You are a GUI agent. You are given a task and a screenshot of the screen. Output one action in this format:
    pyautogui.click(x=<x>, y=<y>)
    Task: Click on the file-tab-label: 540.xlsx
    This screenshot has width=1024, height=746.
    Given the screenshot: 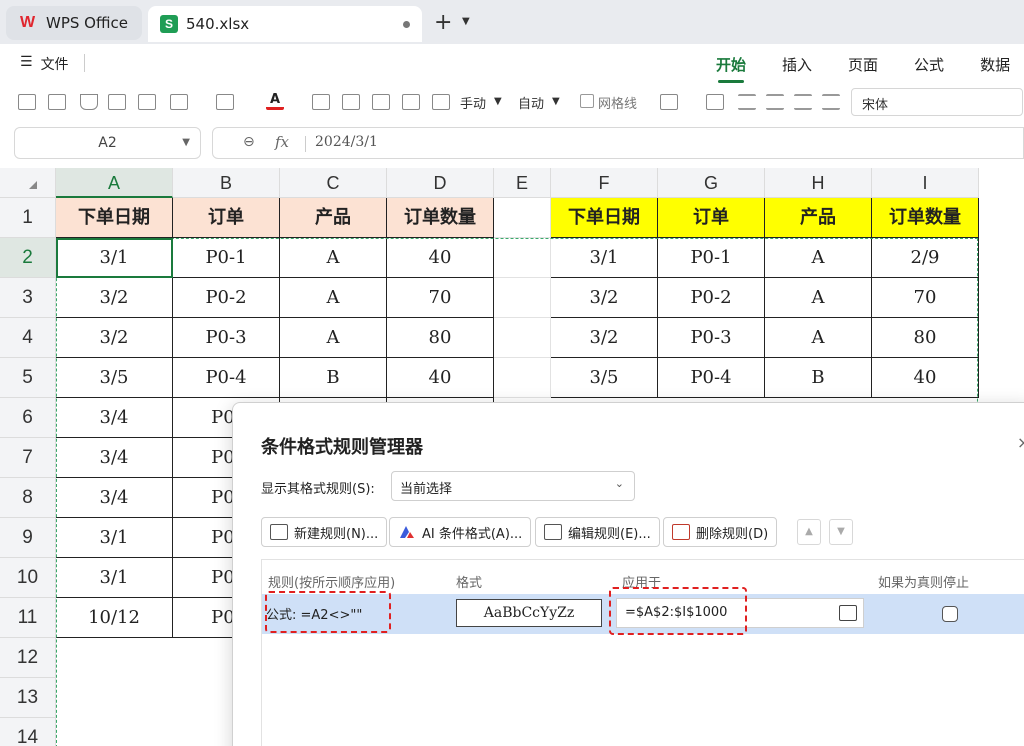 What is the action you would take?
    pyautogui.click(x=218, y=24)
    